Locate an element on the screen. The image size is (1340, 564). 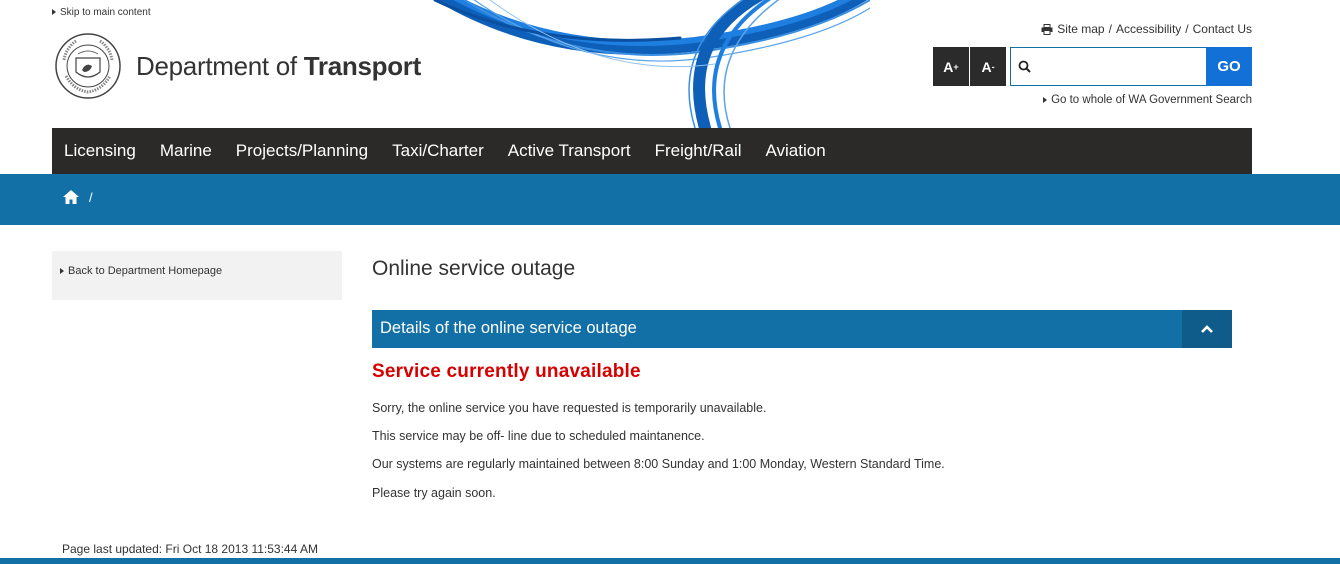
outage-message-4: Please try again soon. is located at coordinates (434, 493).